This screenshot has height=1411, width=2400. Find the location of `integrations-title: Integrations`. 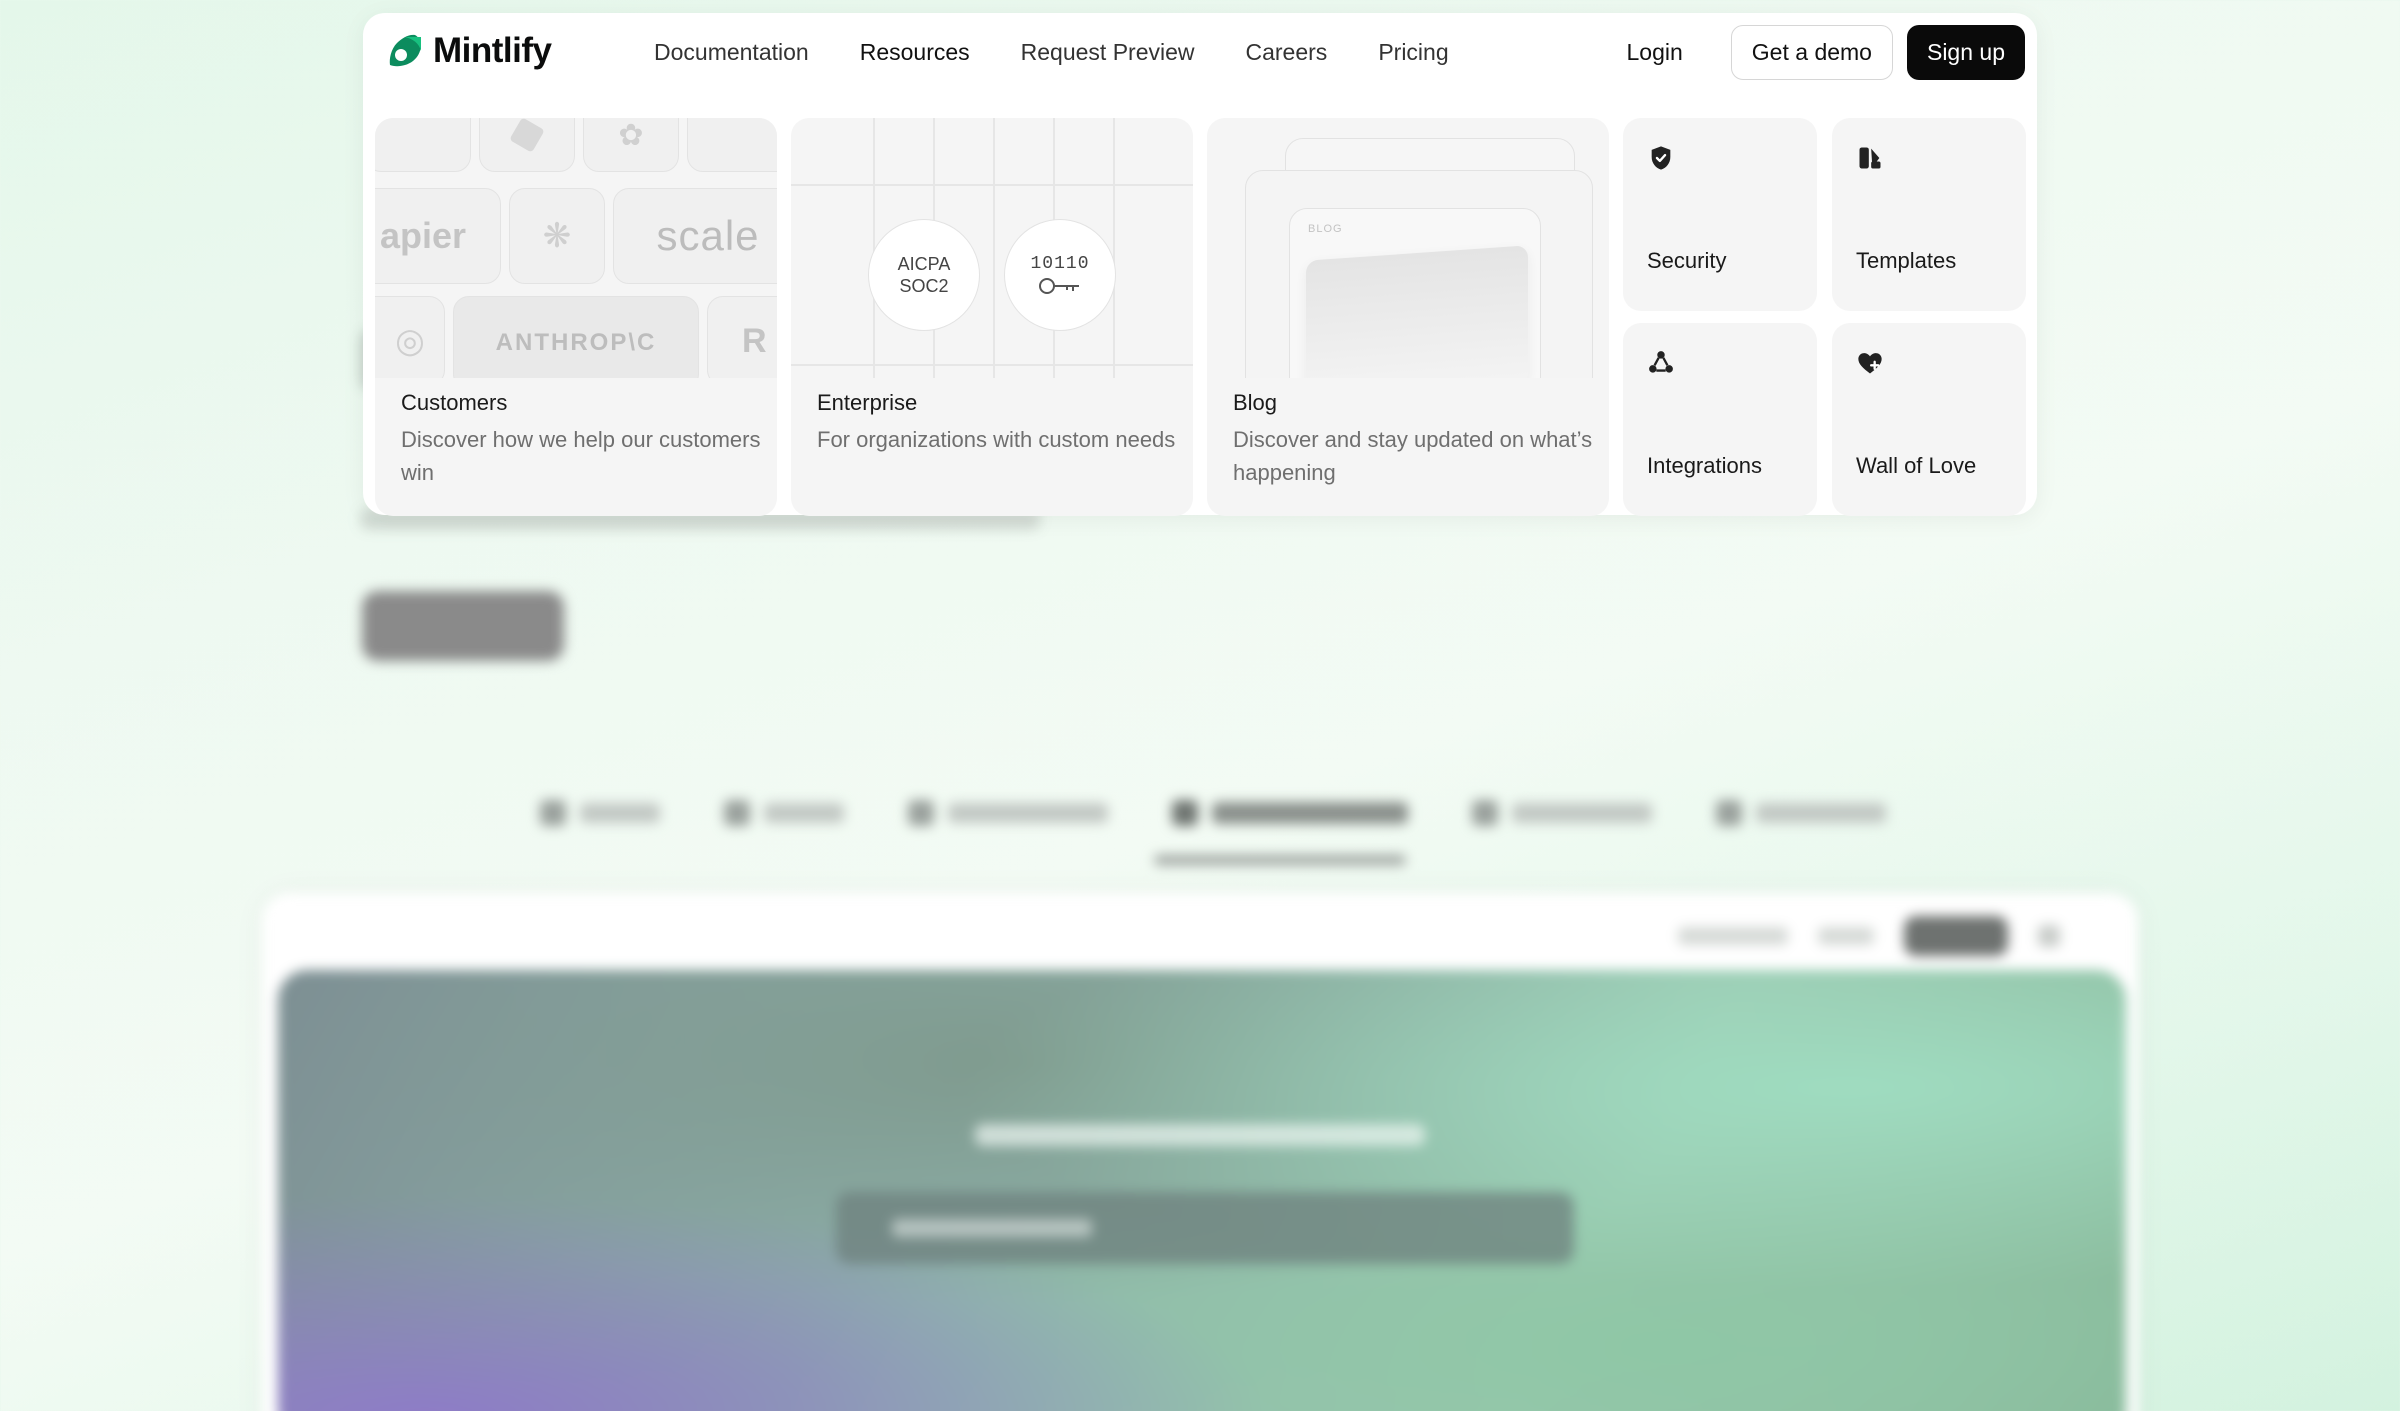

integrations-title: Integrations is located at coordinates (1704, 465).